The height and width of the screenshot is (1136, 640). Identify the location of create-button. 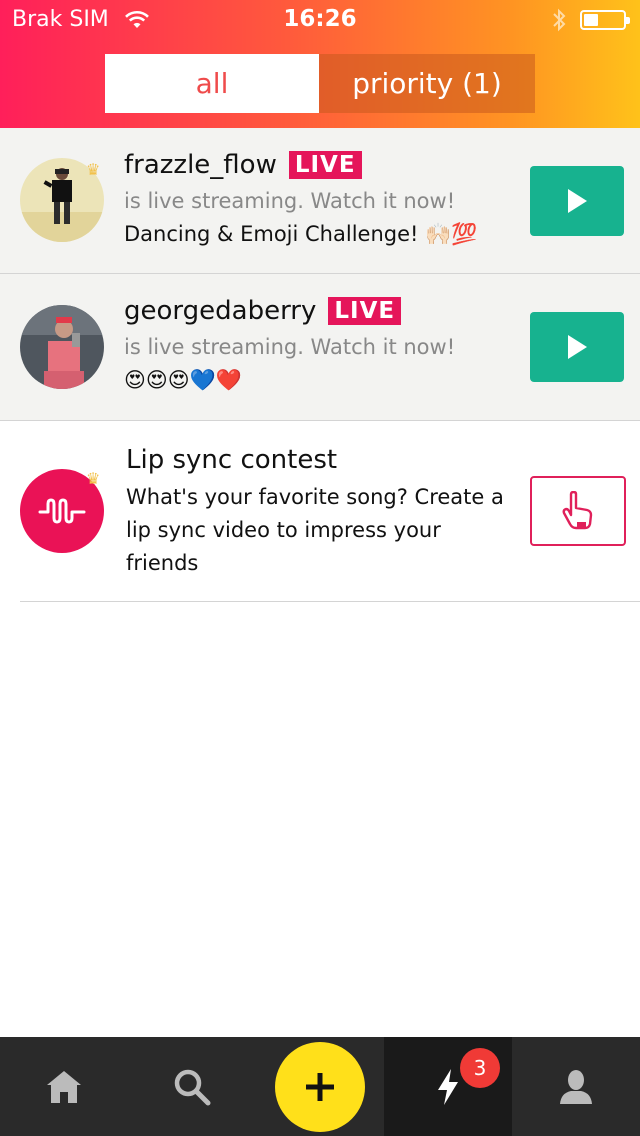
(320, 1086).